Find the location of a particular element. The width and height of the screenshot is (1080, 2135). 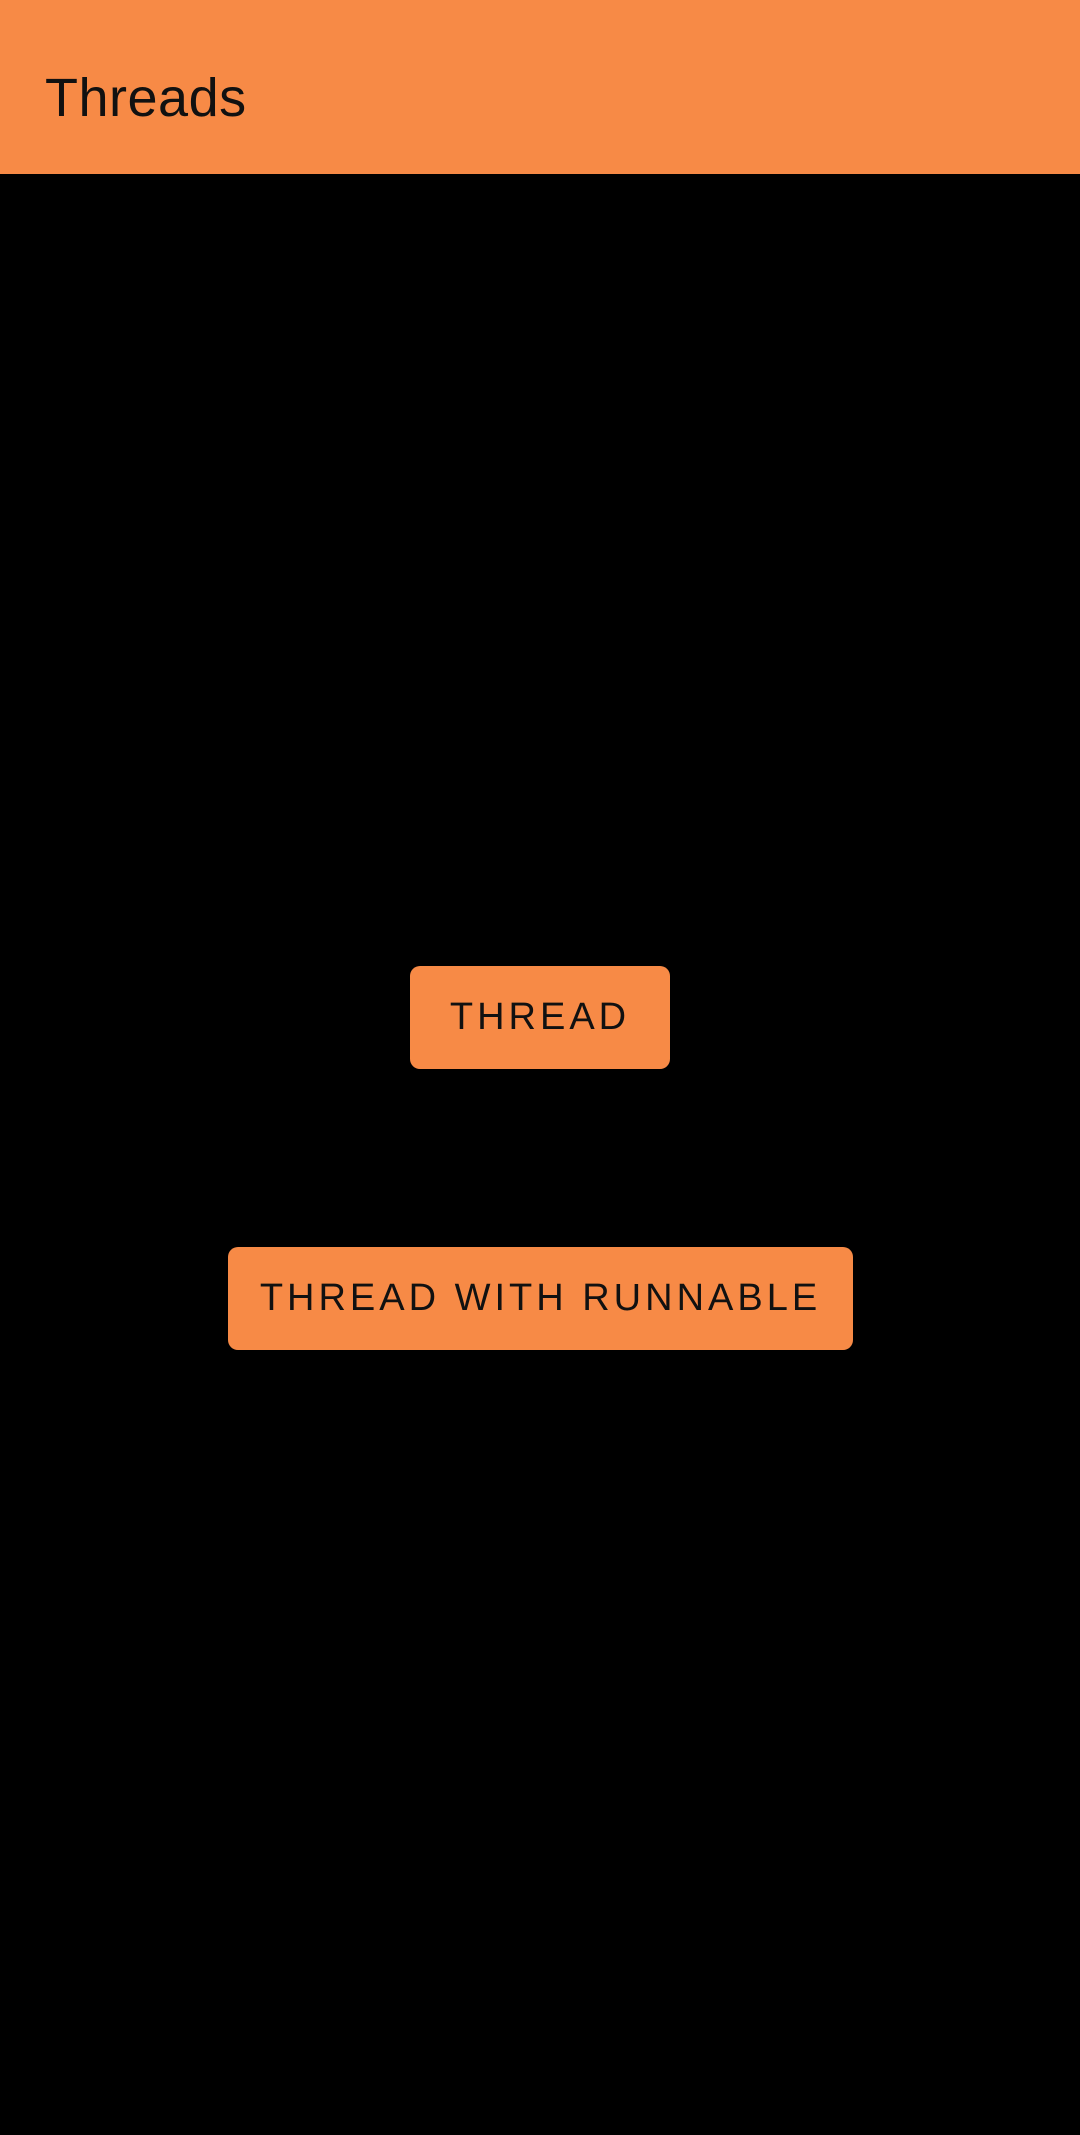

thread-button-label: THREAD is located at coordinates (540, 1017).